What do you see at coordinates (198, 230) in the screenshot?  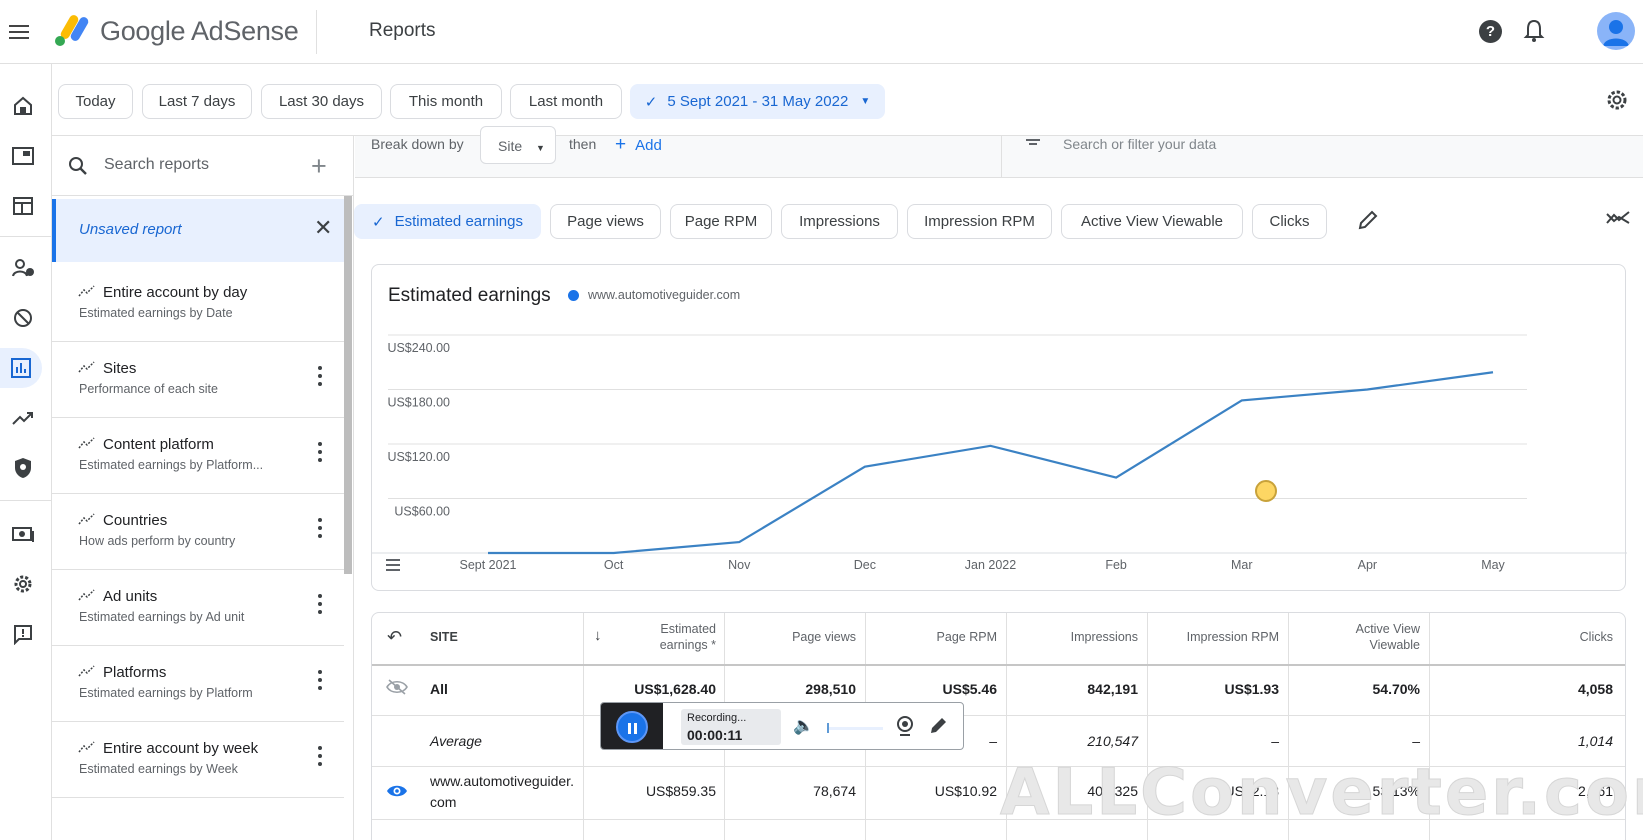 I see `unsaved-report-item: Unsaved report ✕` at bounding box center [198, 230].